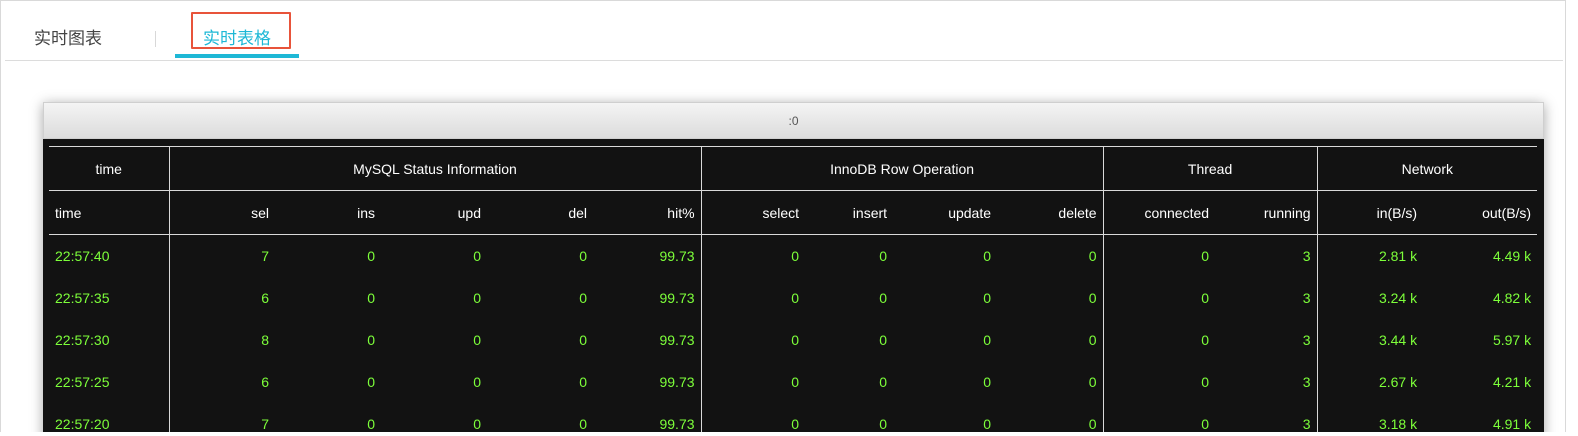  I want to click on table-cell: 22:57:30, so click(82, 340).